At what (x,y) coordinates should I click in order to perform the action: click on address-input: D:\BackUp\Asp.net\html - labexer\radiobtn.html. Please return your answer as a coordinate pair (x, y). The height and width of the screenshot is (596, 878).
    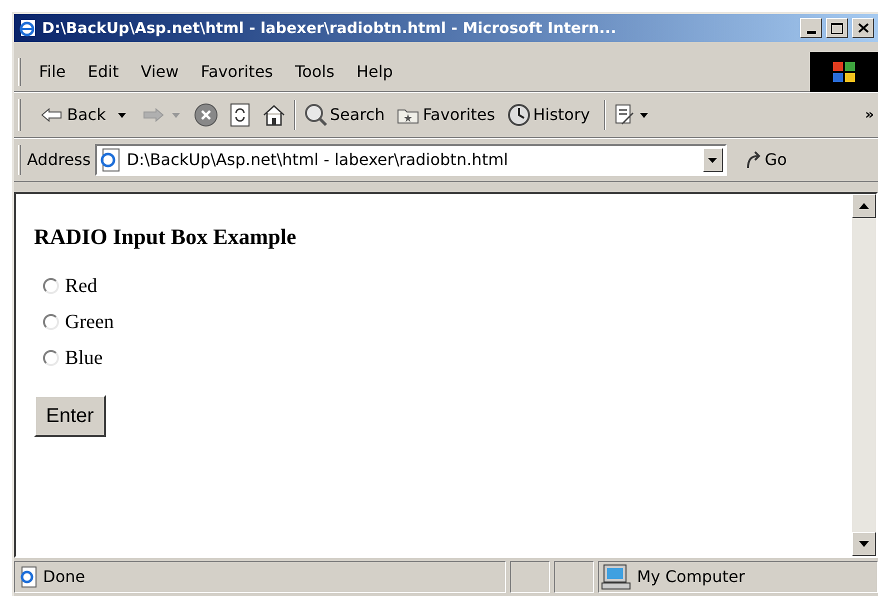
    Looking at the image, I should click on (411, 160).